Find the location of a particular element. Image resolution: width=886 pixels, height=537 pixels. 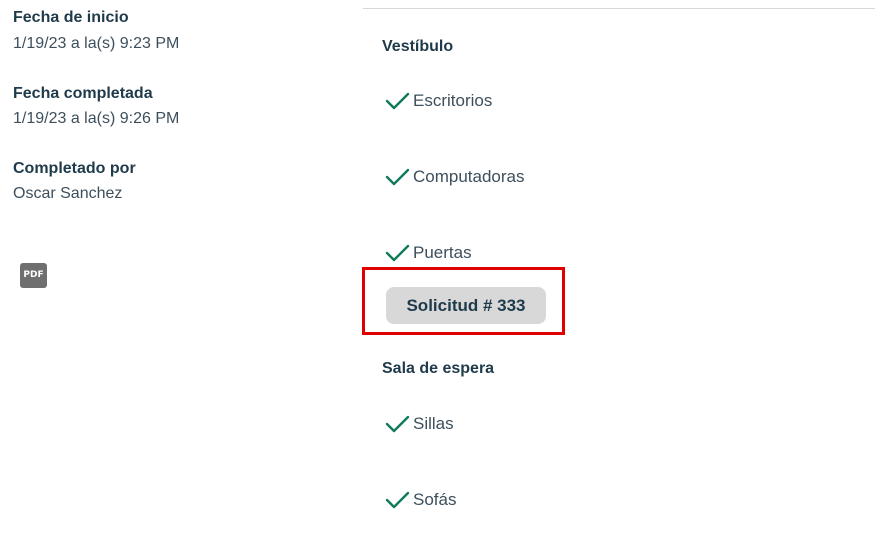

checklist-item: Computadoras is located at coordinates (454, 177).